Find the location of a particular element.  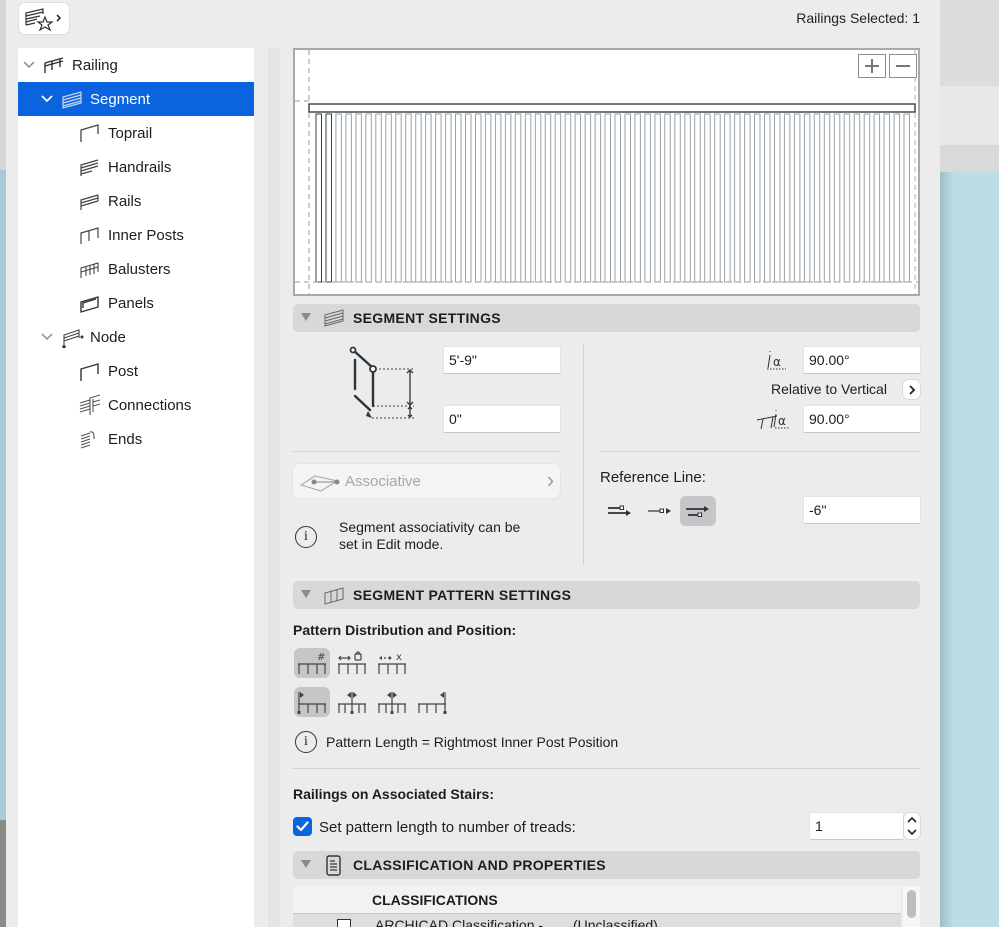

tree-item-post: Post is located at coordinates (136, 371).